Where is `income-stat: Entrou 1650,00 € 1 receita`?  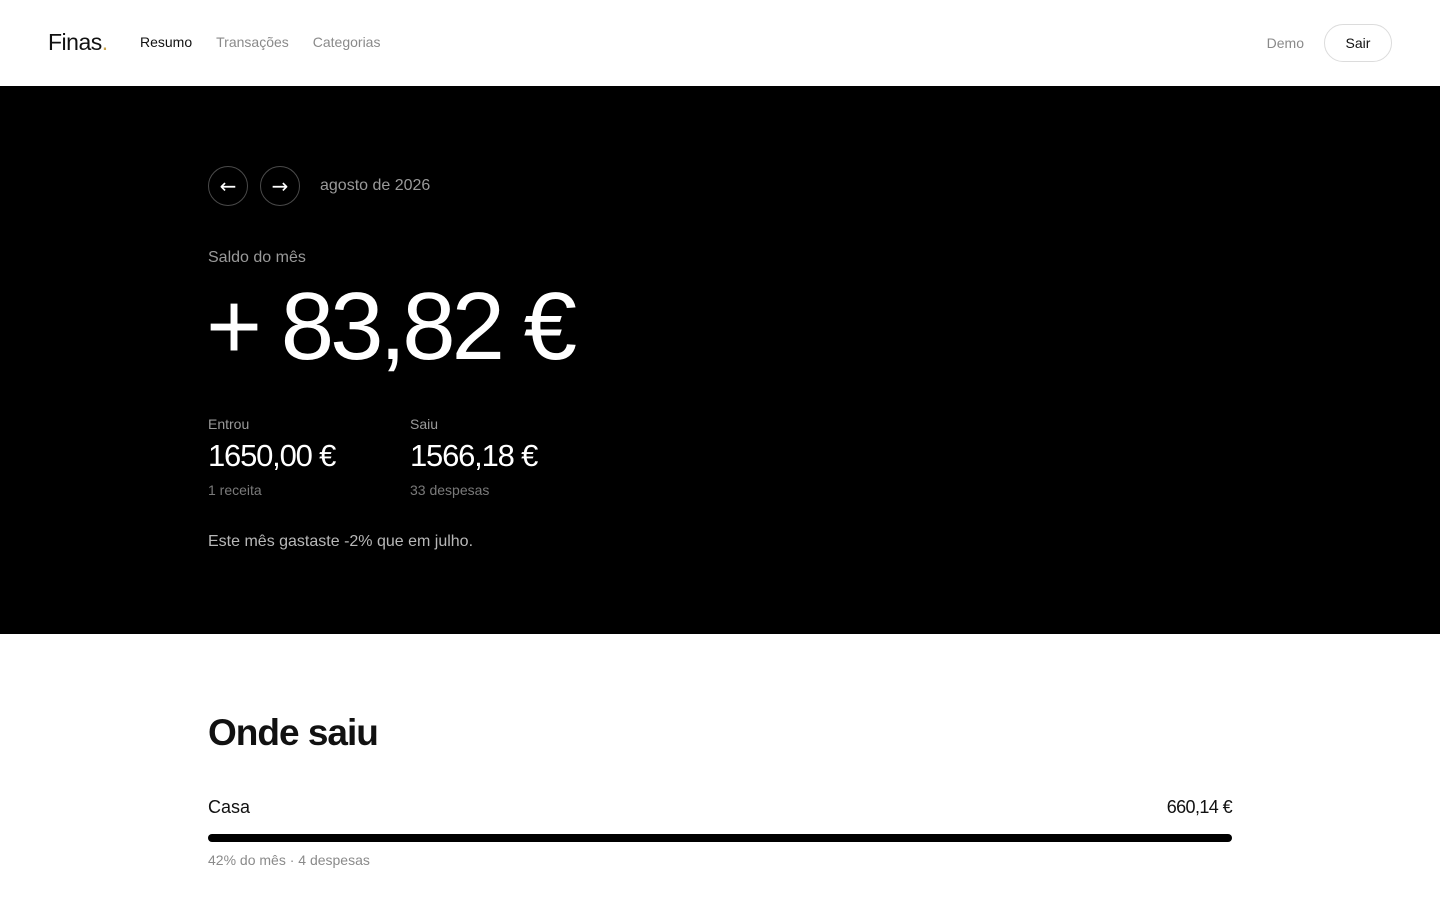 income-stat: Entrou 1650,00 € 1 receita is located at coordinates (272, 457).